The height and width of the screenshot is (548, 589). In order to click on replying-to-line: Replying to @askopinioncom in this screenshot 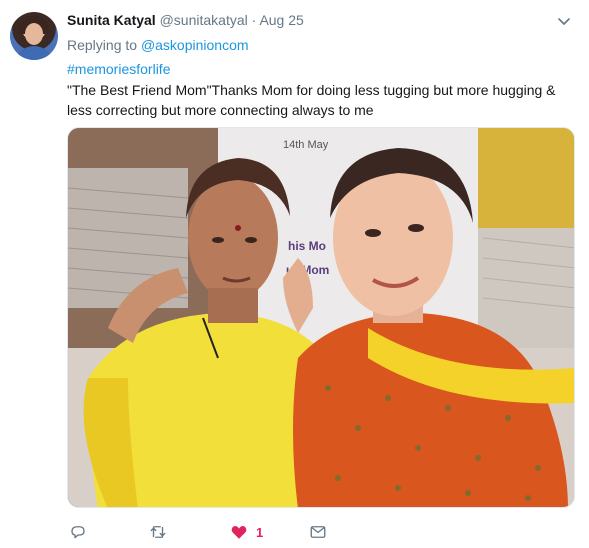, I will do `click(158, 45)`.